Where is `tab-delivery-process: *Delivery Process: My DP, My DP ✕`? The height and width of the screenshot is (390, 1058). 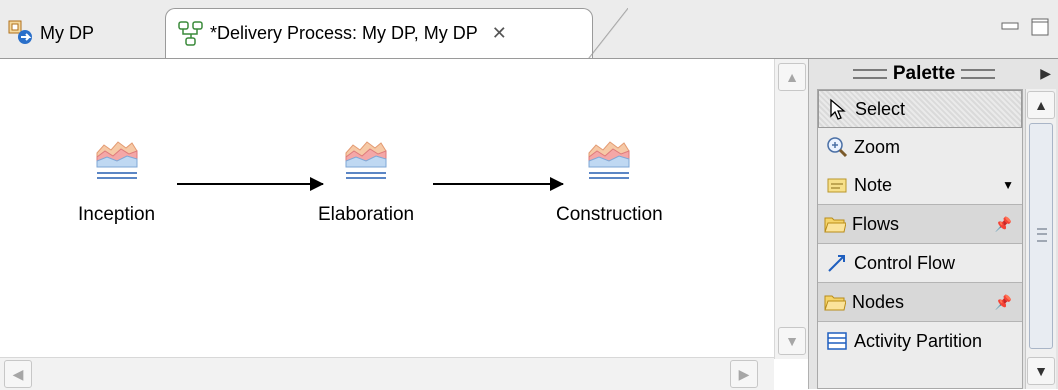
tab-delivery-process: *Delivery Process: My DP, My DP ✕ is located at coordinates (396, 33).